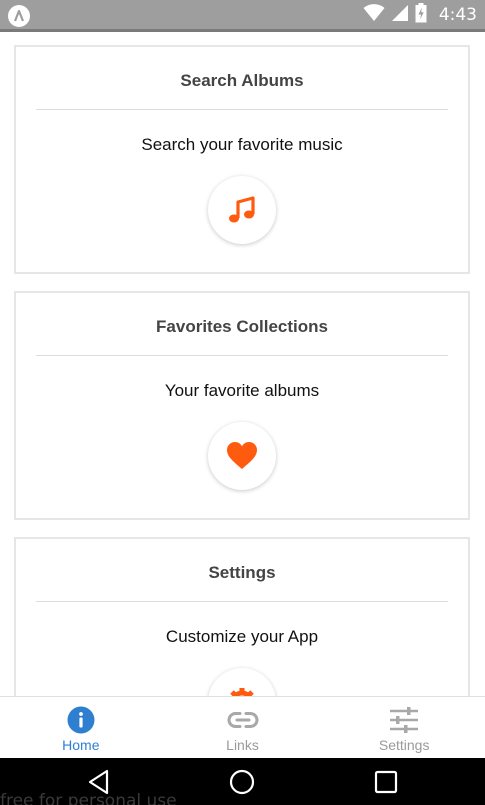 This screenshot has height=805, width=485. I want to click on gear-icon, so click(242, 691).